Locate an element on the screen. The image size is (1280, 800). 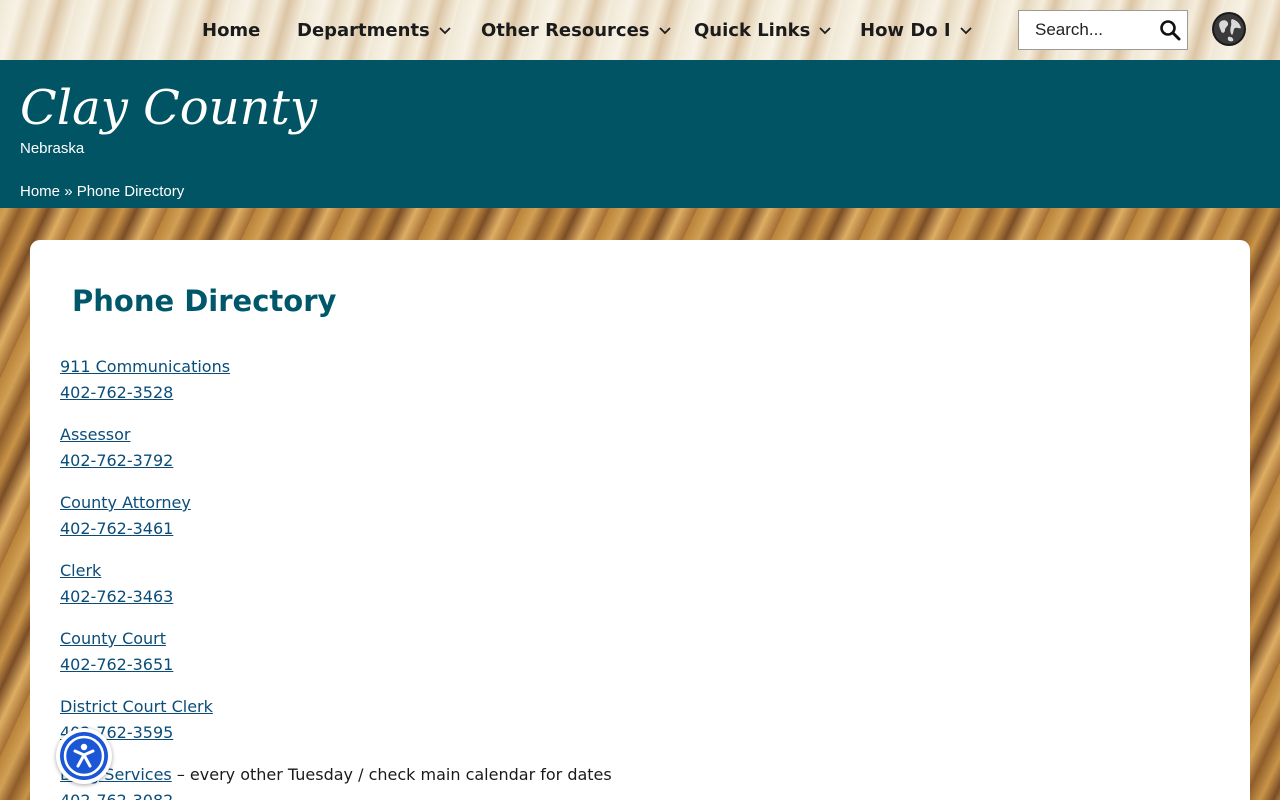
list-item: Clerk 402-762-3463 is located at coordinates (610, 592).